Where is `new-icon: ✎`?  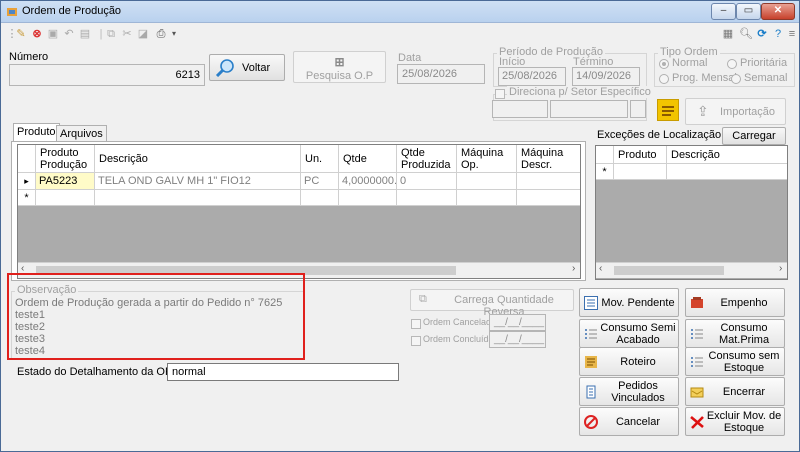 new-icon: ✎ is located at coordinates (21, 34).